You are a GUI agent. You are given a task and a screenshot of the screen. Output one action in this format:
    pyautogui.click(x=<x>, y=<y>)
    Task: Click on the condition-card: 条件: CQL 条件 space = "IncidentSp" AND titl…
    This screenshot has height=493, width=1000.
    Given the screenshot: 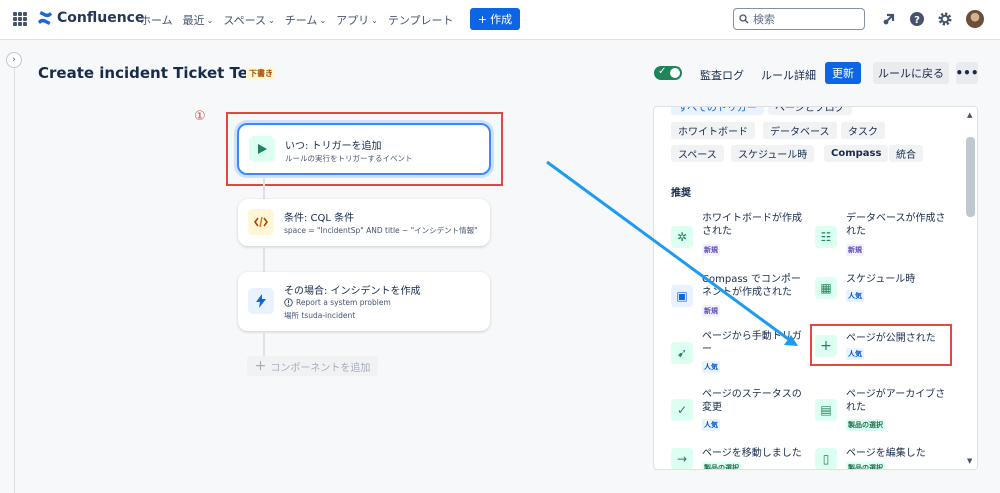 What is the action you would take?
    pyautogui.click(x=364, y=222)
    